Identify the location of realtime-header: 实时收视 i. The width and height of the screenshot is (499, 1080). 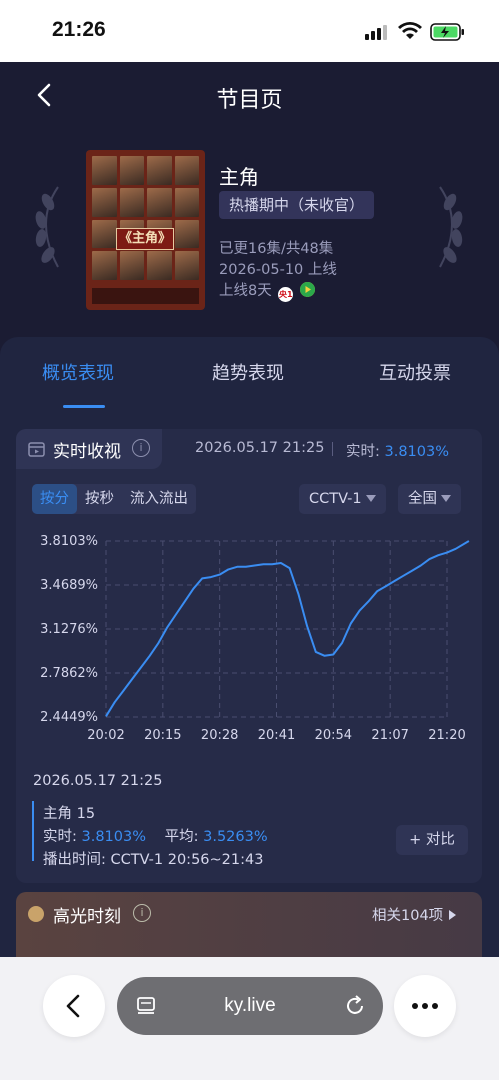
(89, 449).